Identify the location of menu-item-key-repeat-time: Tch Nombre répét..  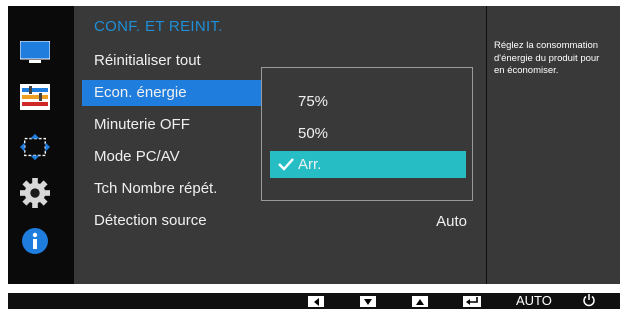
(177, 189).